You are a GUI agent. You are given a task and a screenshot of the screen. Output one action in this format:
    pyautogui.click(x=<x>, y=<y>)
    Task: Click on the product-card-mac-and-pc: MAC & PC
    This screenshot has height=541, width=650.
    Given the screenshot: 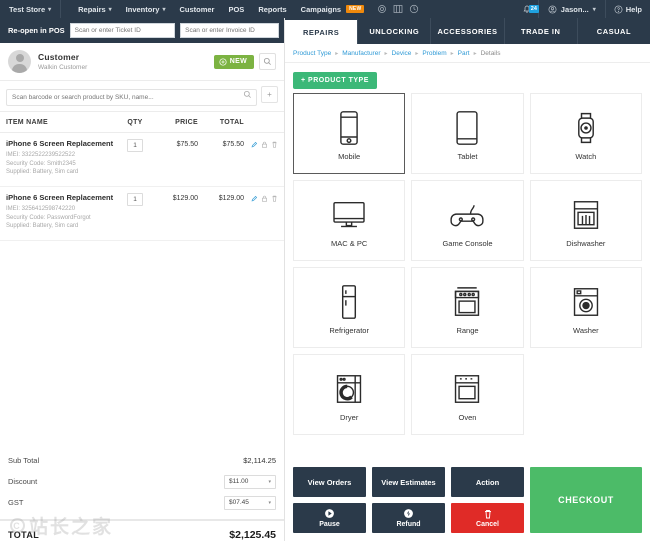 What is the action you would take?
    pyautogui.click(x=349, y=220)
    